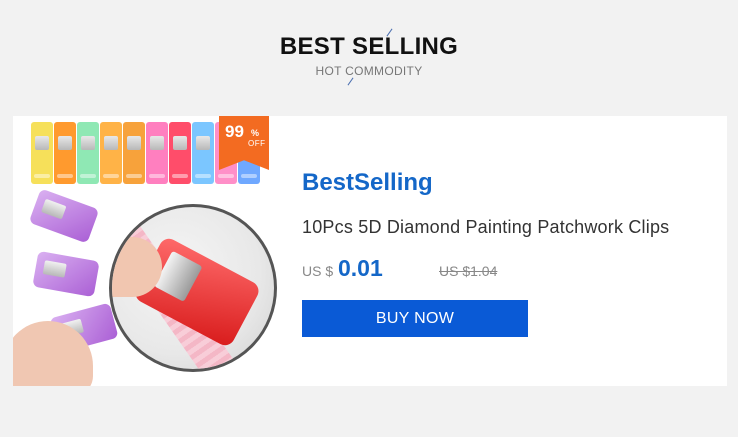  I want to click on discount-number: 99, so click(234, 131).